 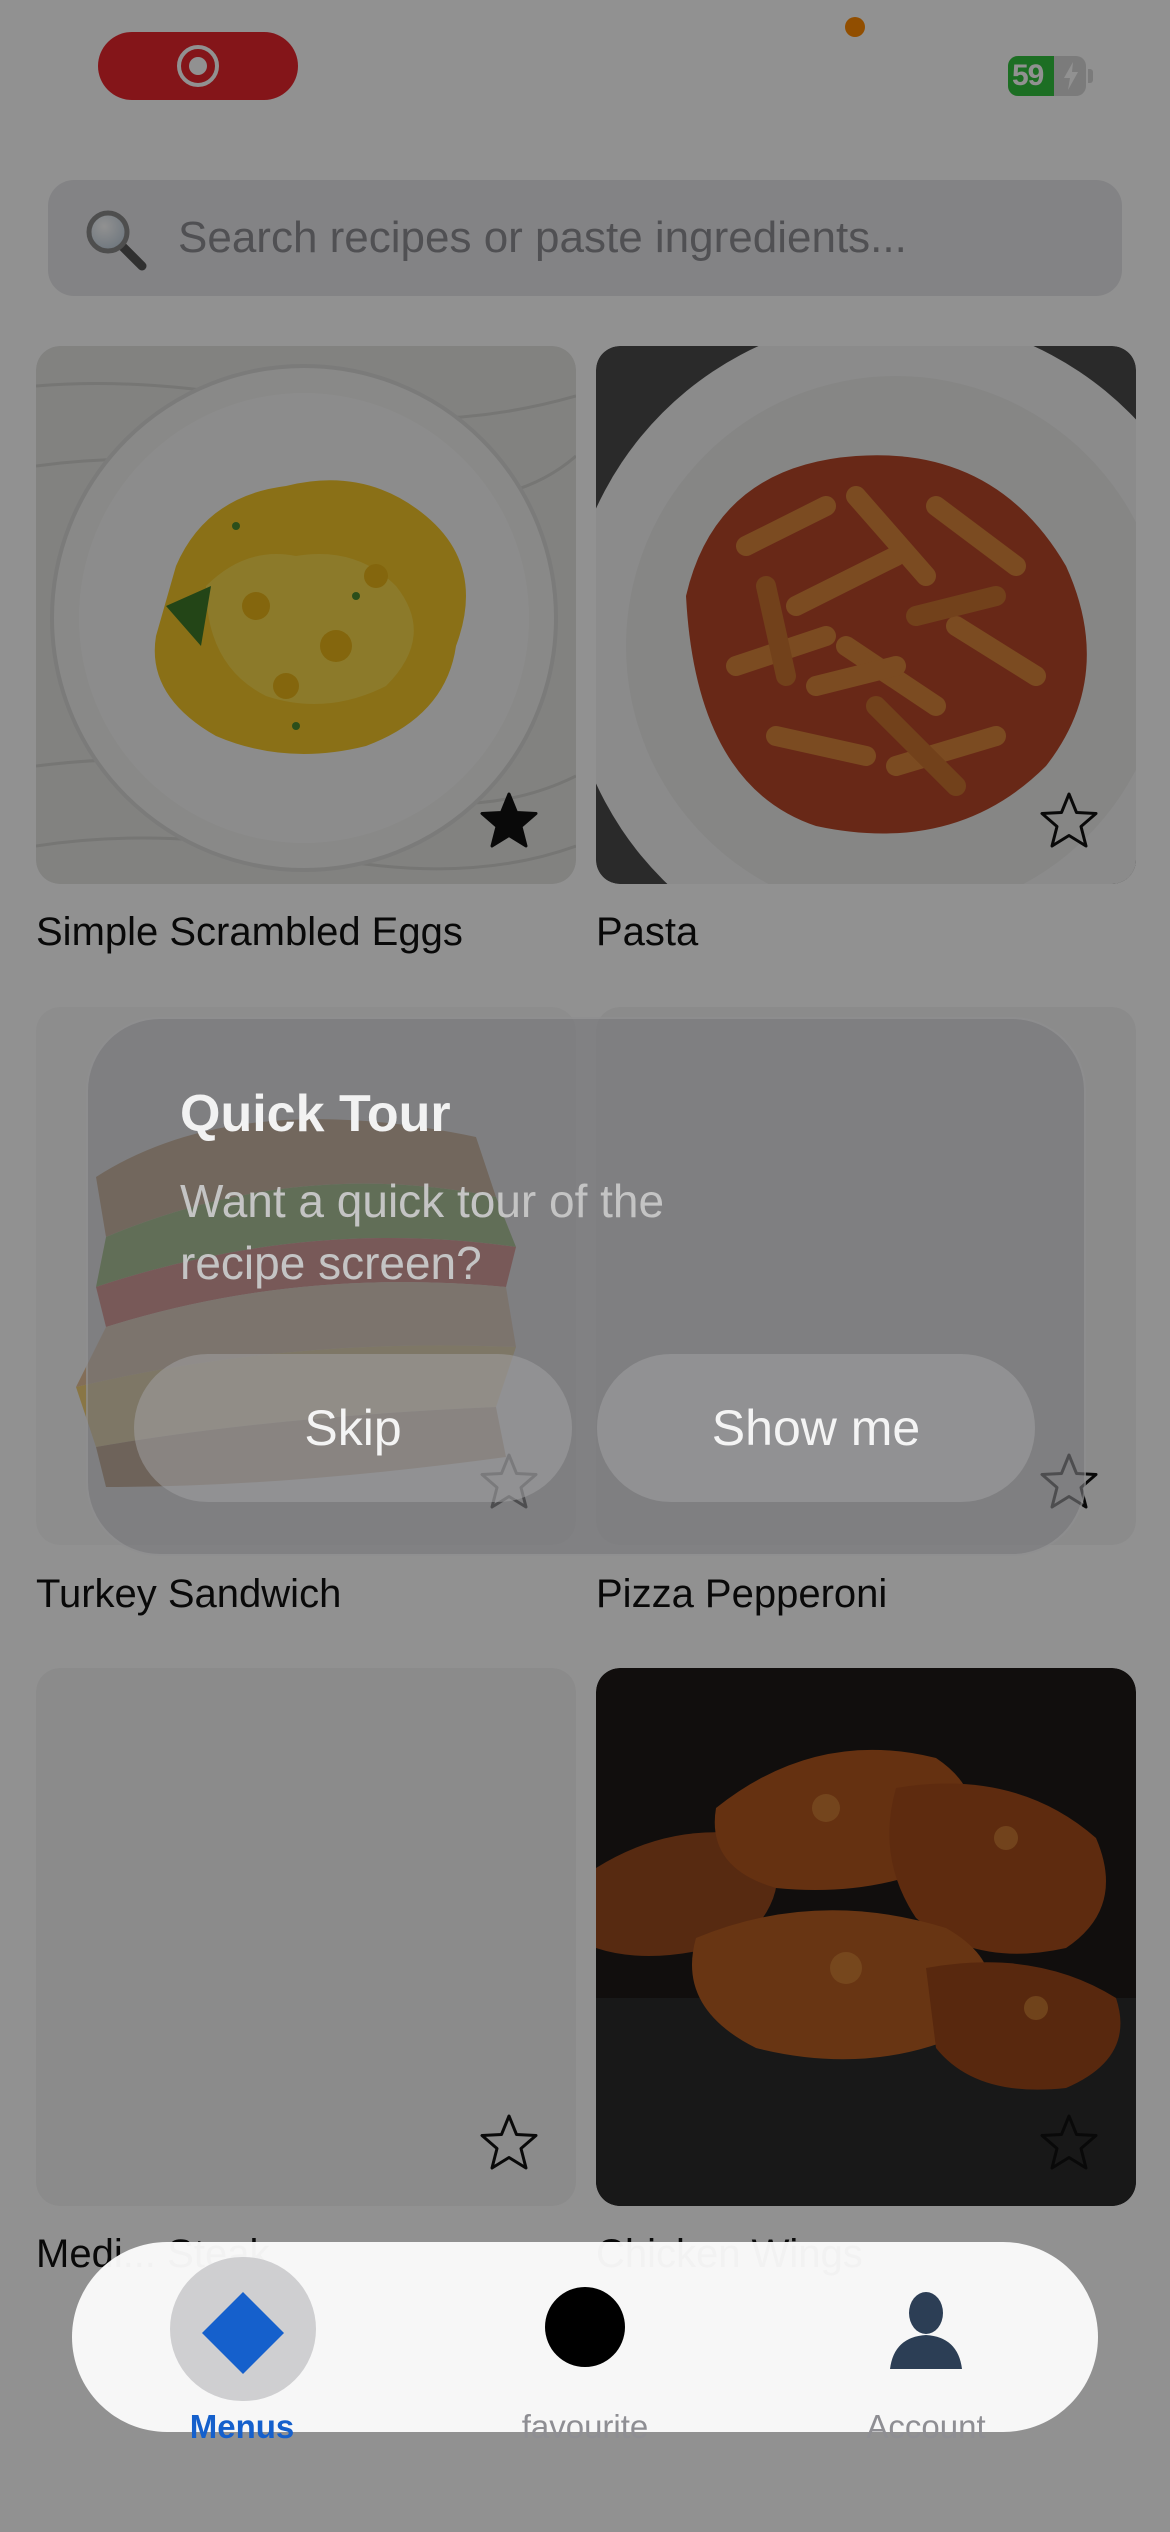 I want to click on tab-label-menus: Menus, so click(x=242, y=2427).